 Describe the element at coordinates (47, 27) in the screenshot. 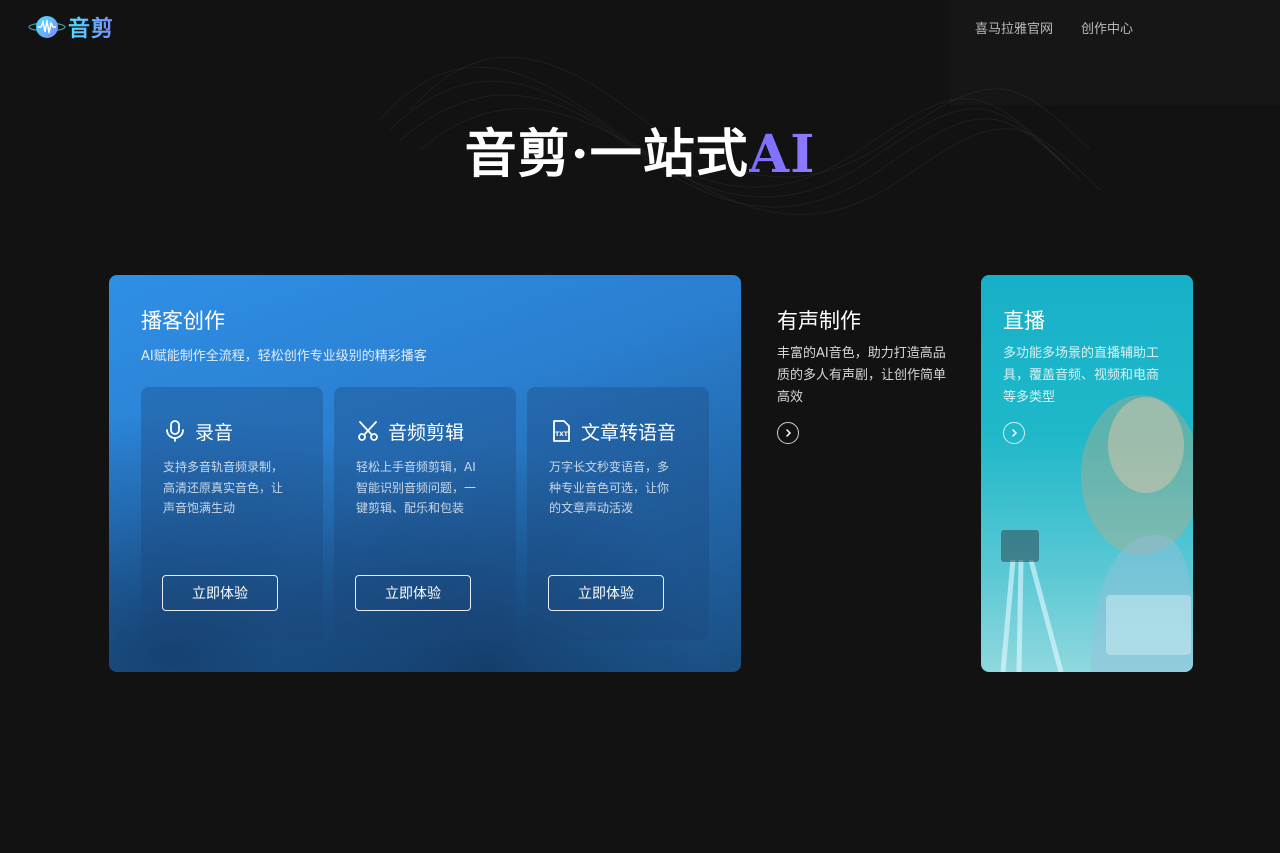

I see `sound-wave-logo-icon` at that location.